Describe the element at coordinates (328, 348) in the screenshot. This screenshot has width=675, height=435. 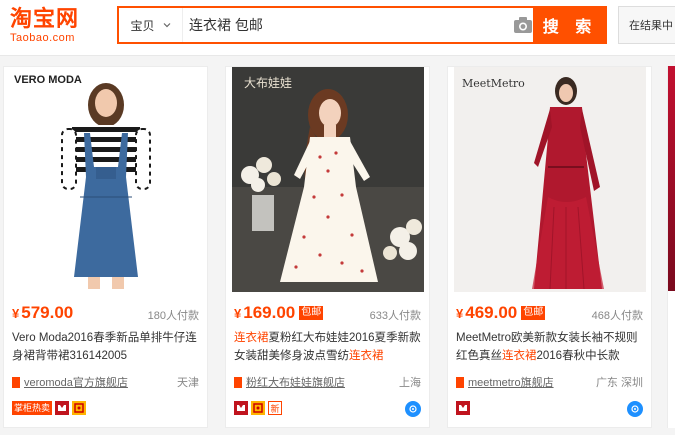
I see `product-title: 连衣裙夏粉红大布娃娃2016夏季新款女装甜美修身波点雪纺连衣裙` at that location.